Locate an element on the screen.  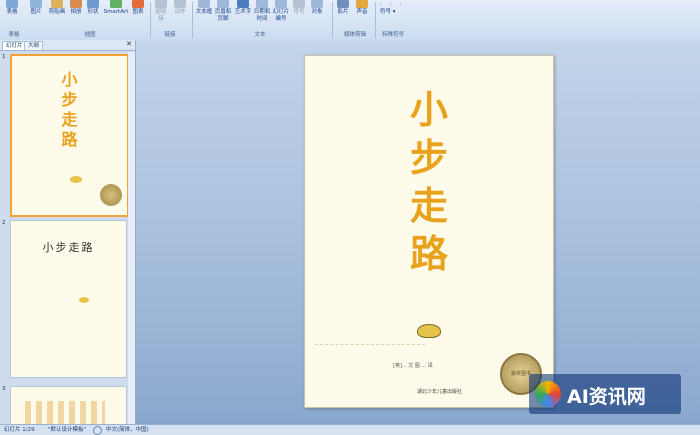
picture-icon is located at coordinates (36, 4).